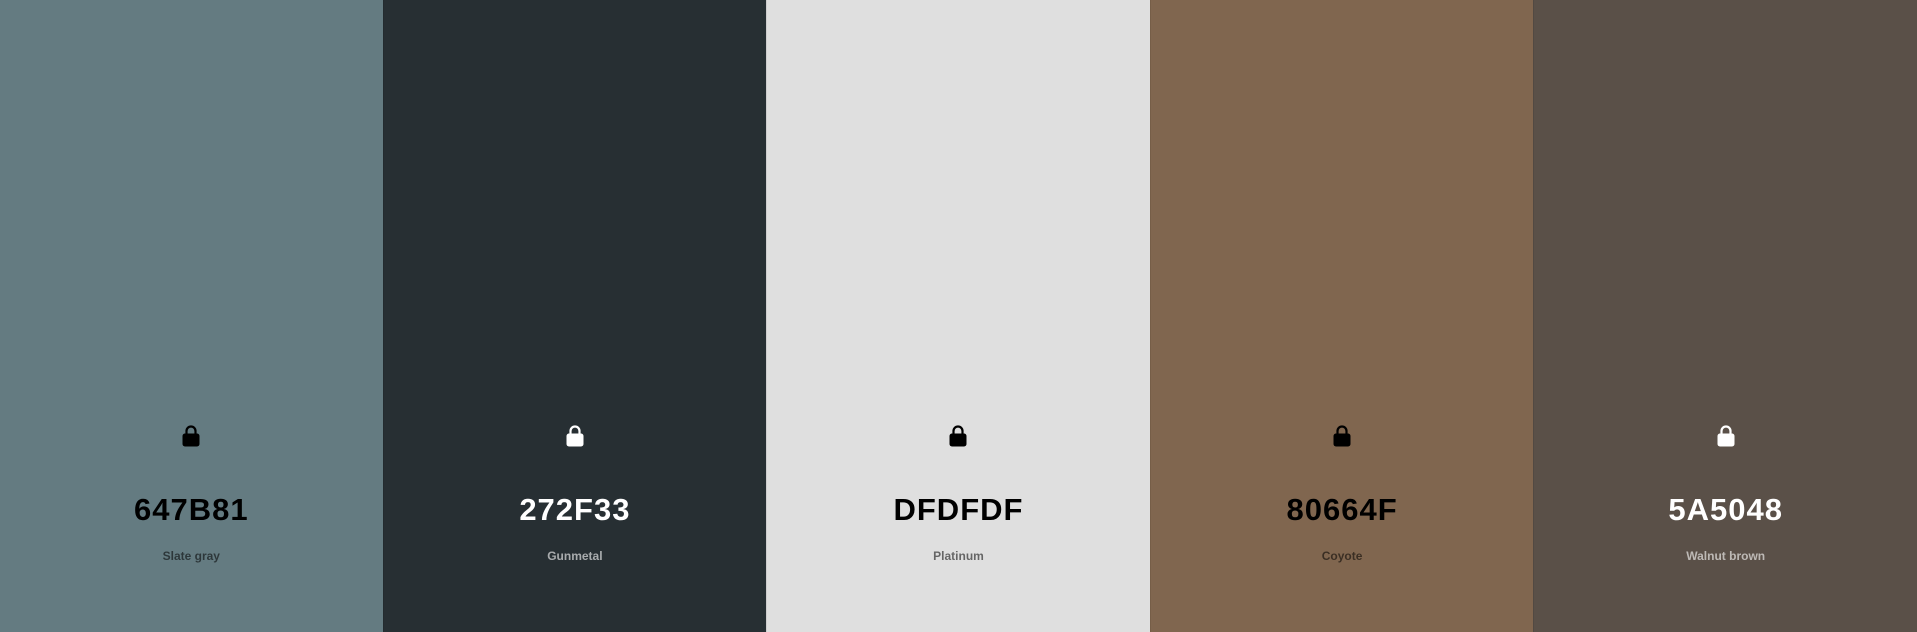 The height and width of the screenshot is (632, 1917). I want to click on color-name: Coyote, so click(1342, 556).